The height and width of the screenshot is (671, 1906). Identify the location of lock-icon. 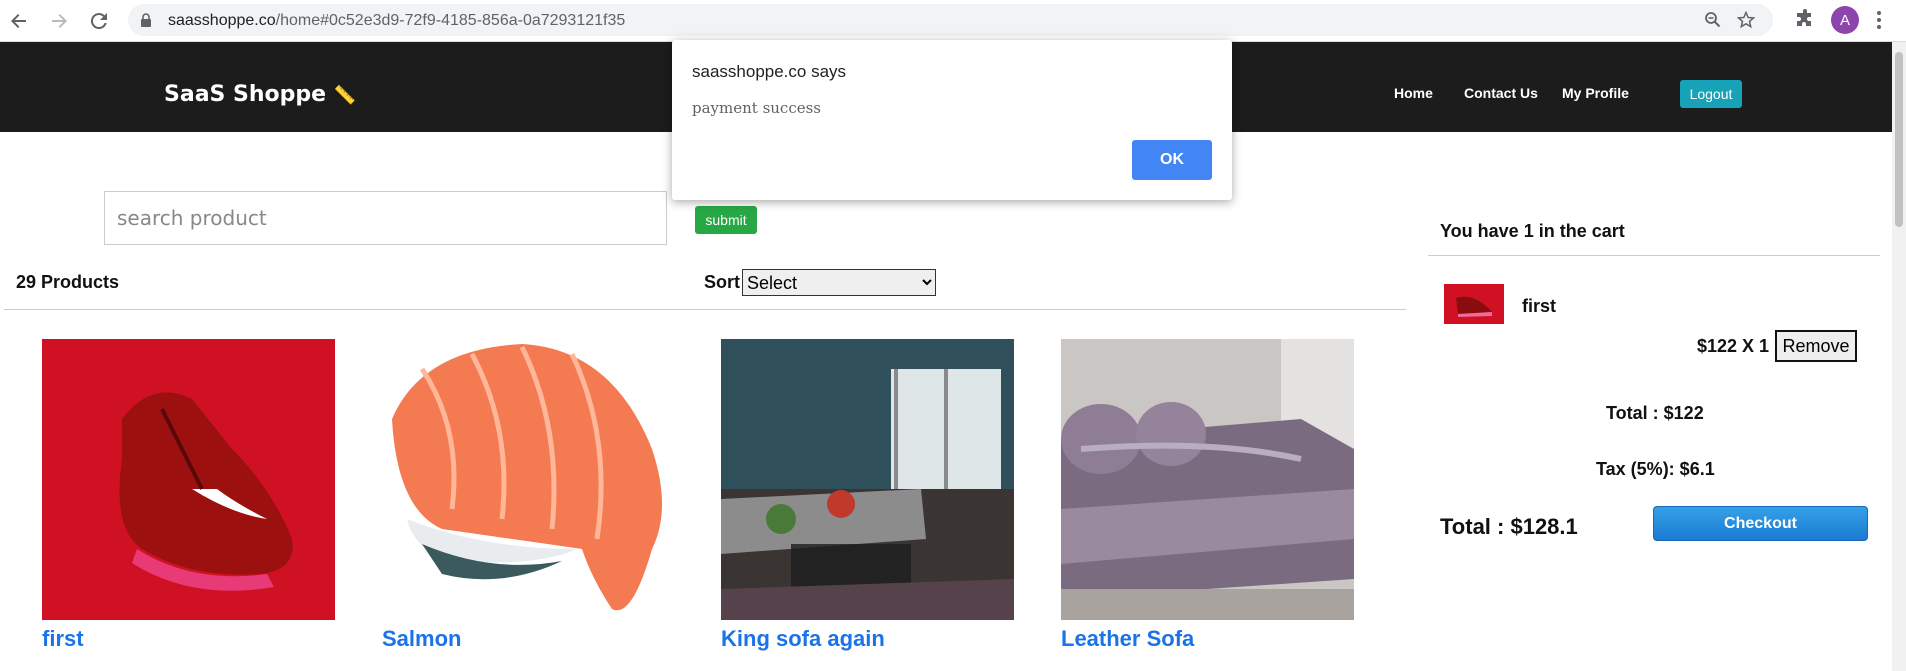
(146, 22).